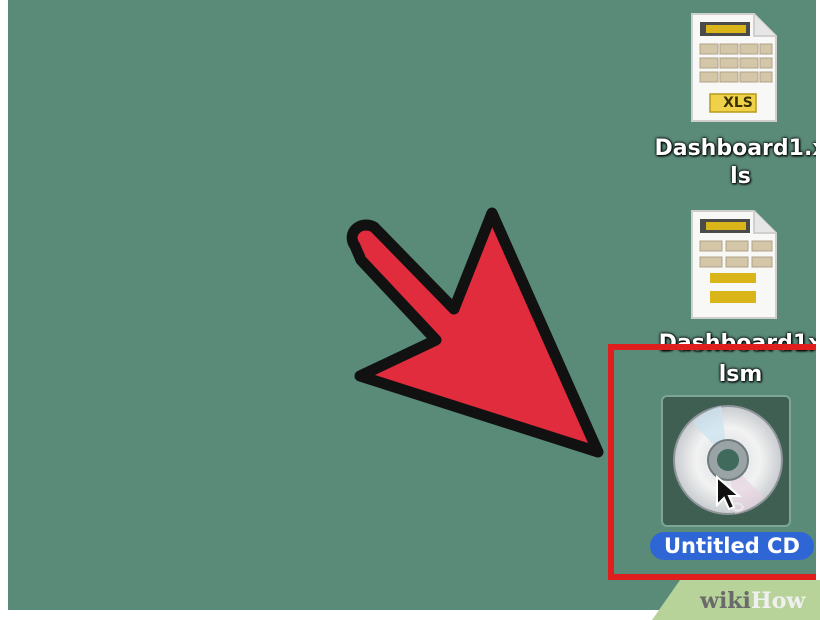  Describe the element at coordinates (725, 601) in the screenshot. I see `watermark-wiki: wiki` at that location.